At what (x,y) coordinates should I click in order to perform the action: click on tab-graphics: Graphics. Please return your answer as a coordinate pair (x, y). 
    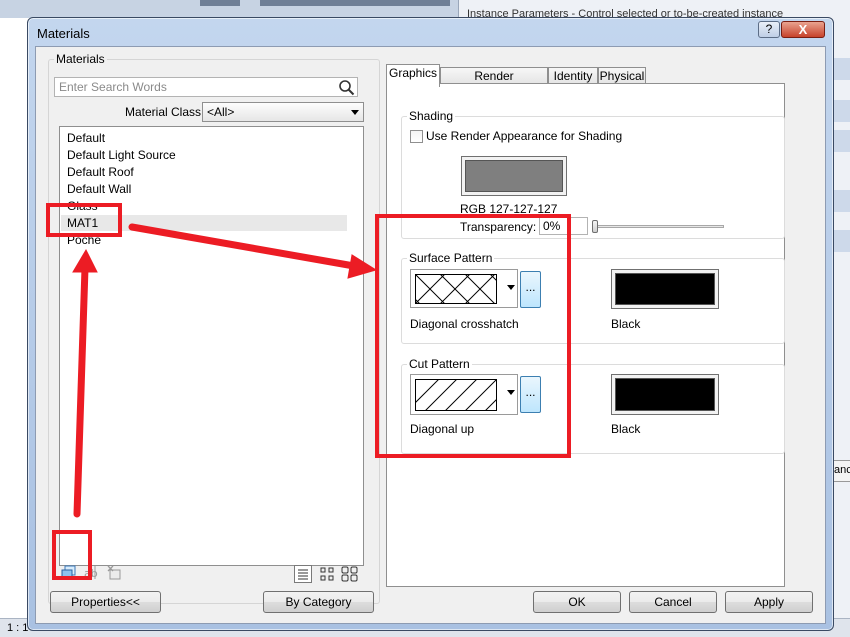
    Looking at the image, I should click on (413, 75).